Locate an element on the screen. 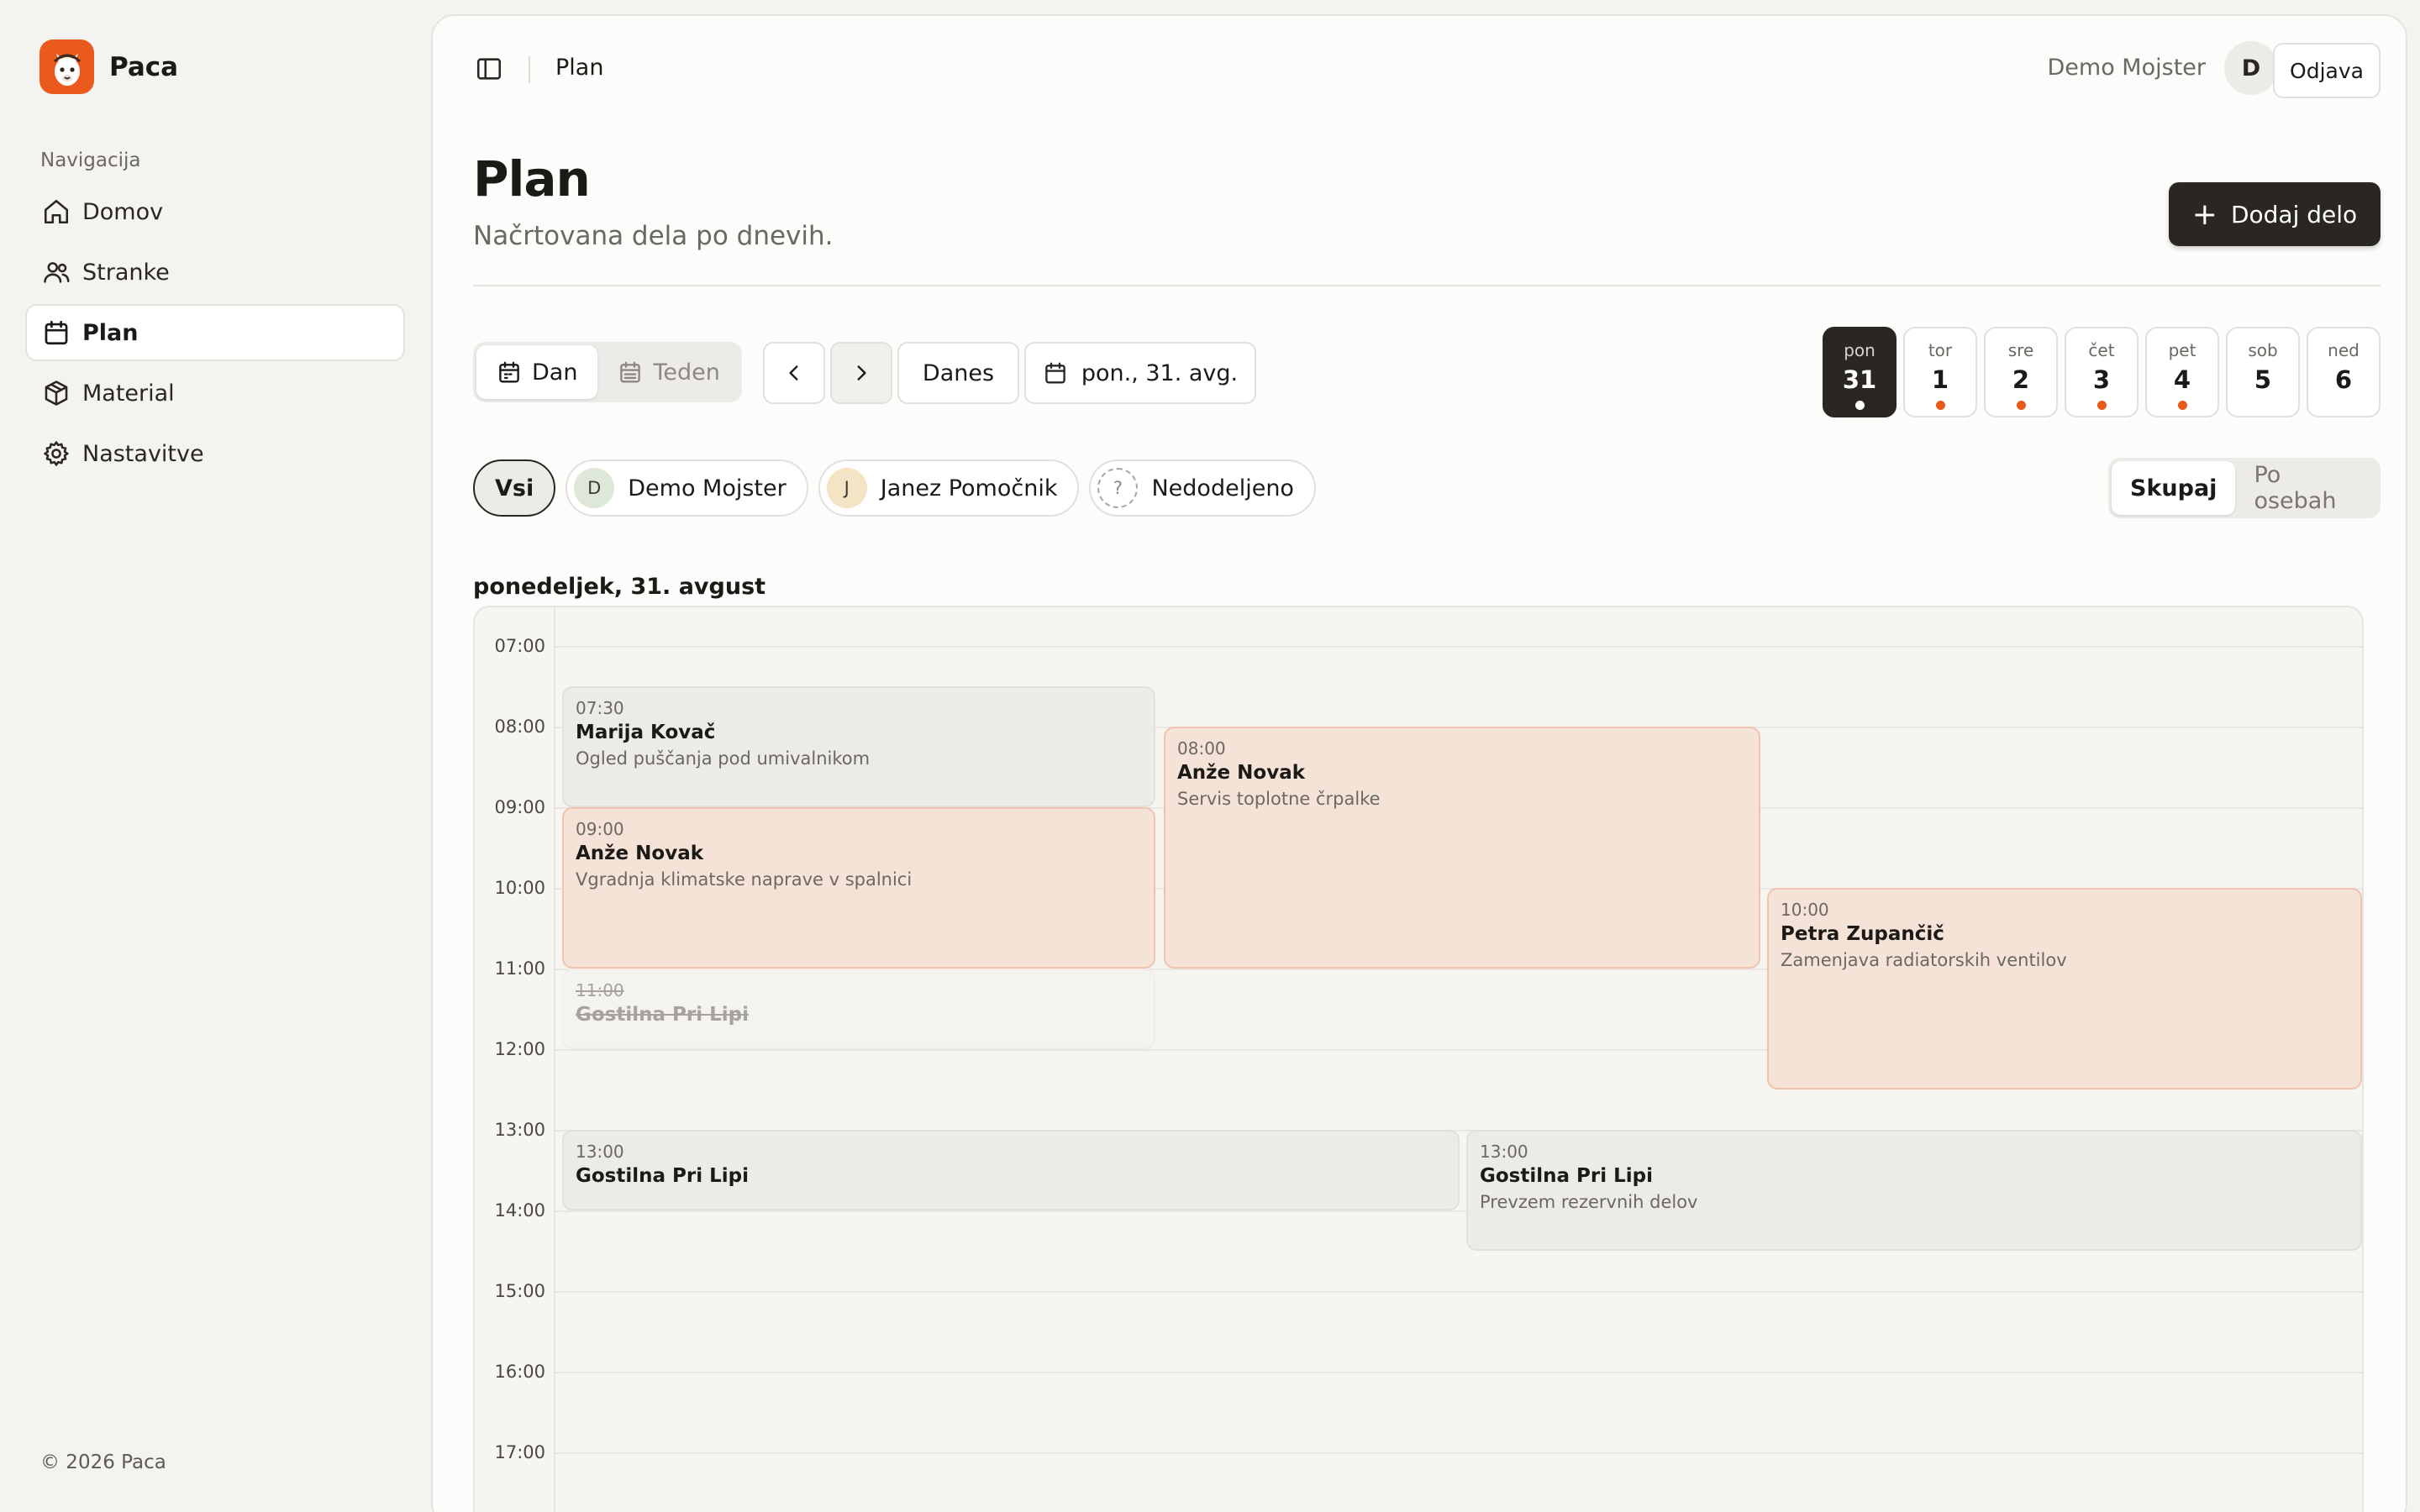  chip-label: Demo Mojster is located at coordinates (707, 488).